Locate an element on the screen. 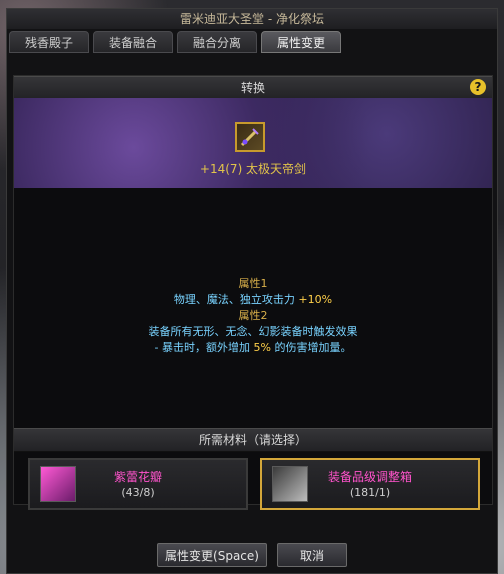 This screenshot has height=574, width=504. attribute-2-title: 属性2 is located at coordinates (253, 315).